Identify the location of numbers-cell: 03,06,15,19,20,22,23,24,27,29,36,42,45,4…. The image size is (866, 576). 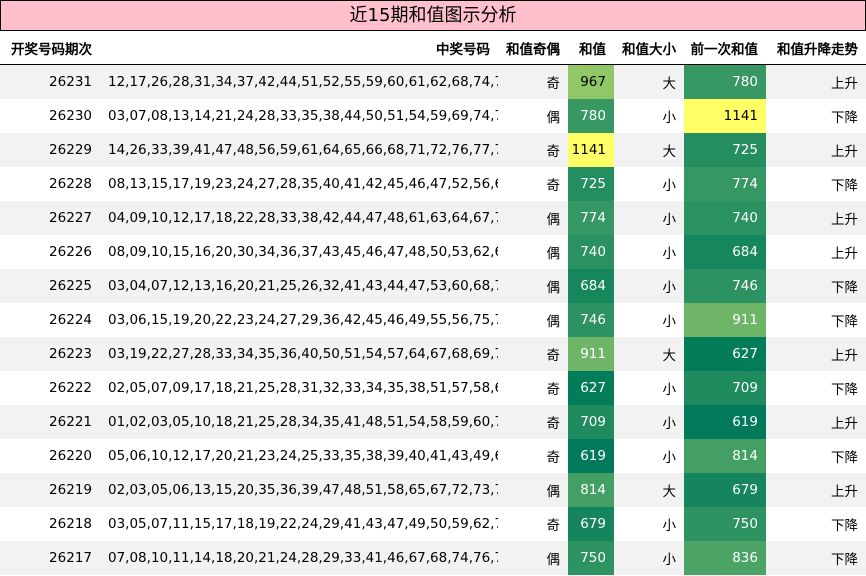
(303, 320).